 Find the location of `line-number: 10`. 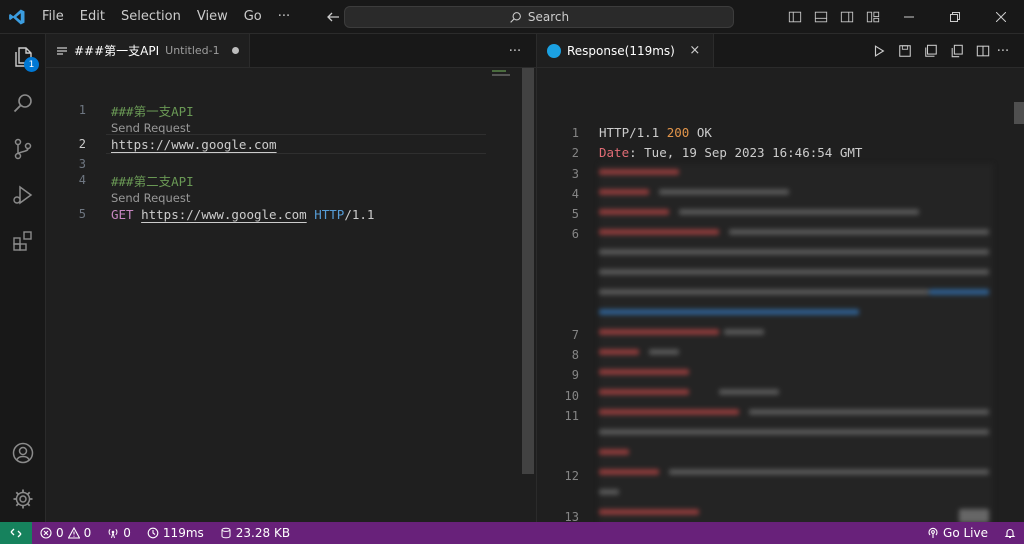

line-number: 10 is located at coordinates (571, 396).